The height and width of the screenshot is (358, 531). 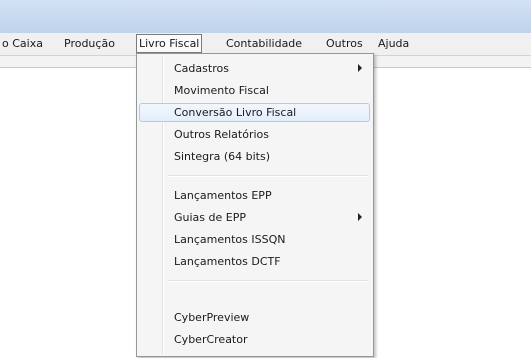 What do you see at coordinates (22, 43) in the screenshot?
I see `menu-caixa: o Caixa` at bounding box center [22, 43].